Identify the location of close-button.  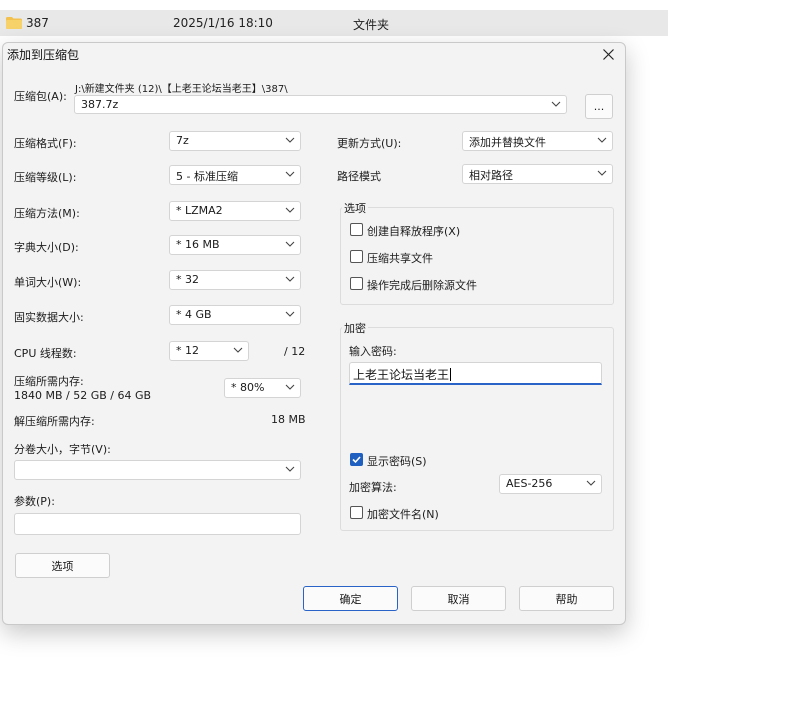
(608, 54).